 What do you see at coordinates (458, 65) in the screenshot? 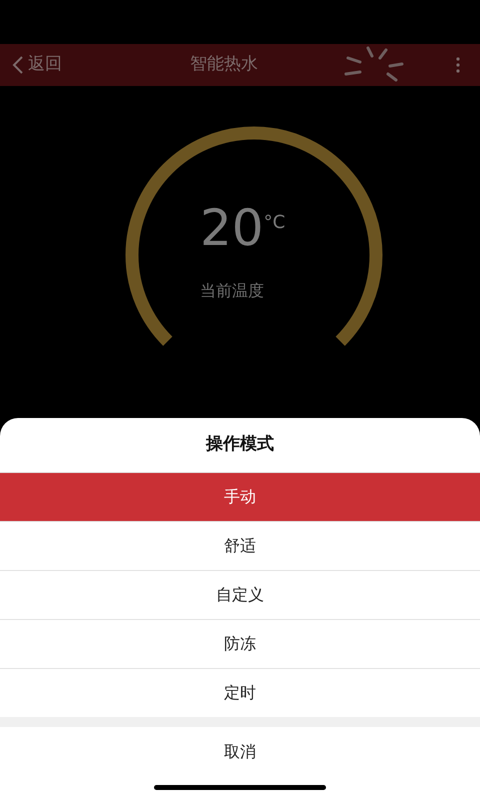
I see `more-icon` at bounding box center [458, 65].